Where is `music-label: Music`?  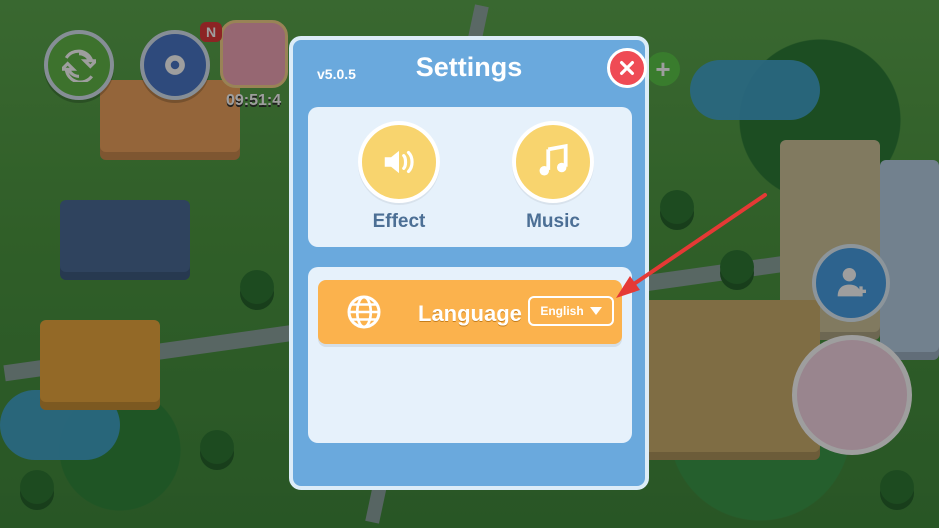 music-label: Music is located at coordinates (553, 221).